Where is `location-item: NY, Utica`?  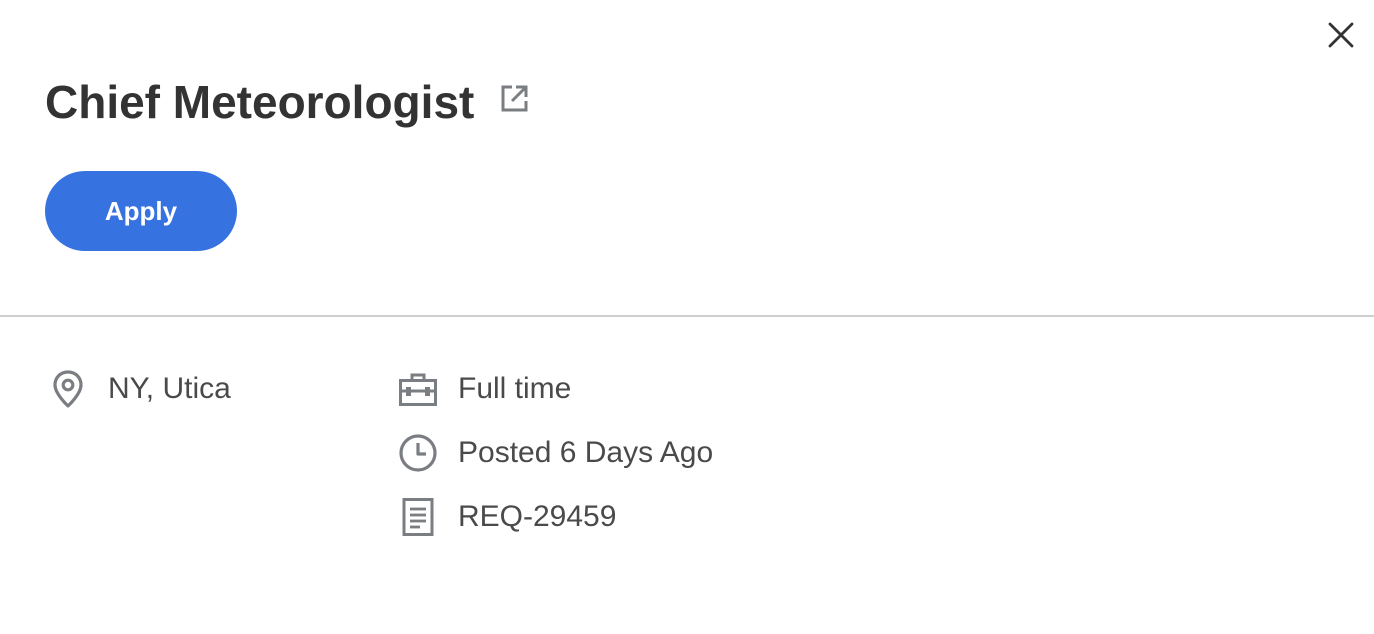
location-item: NY, Utica is located at coordinates (139, 389).